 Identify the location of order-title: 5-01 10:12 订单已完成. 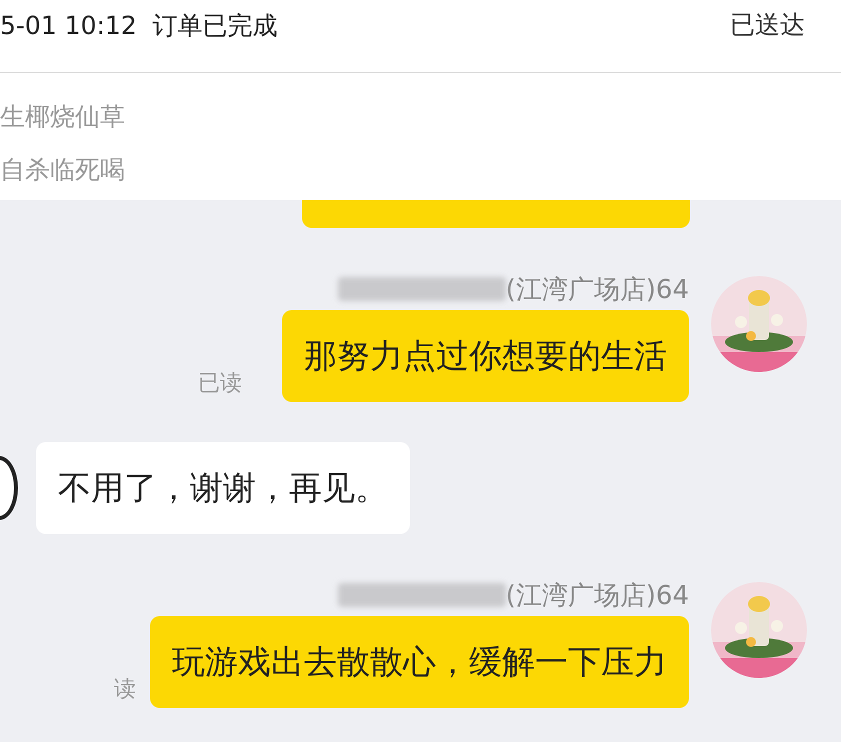
(139, 26).